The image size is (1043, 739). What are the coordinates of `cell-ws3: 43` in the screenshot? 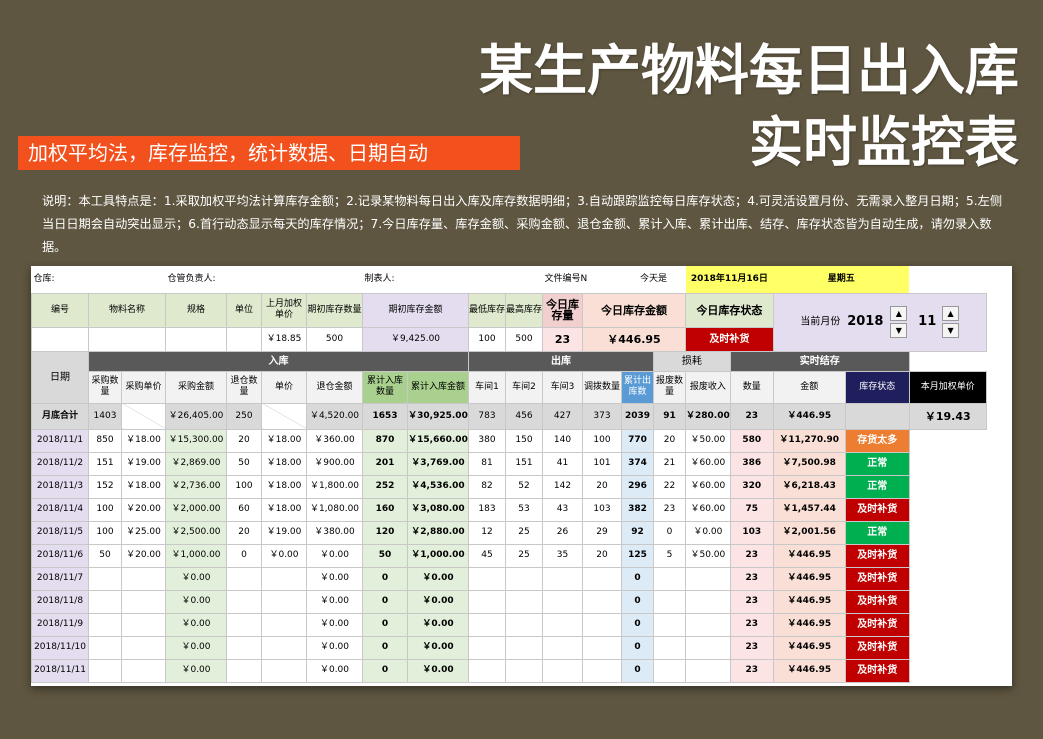 It's located at (562, 509).